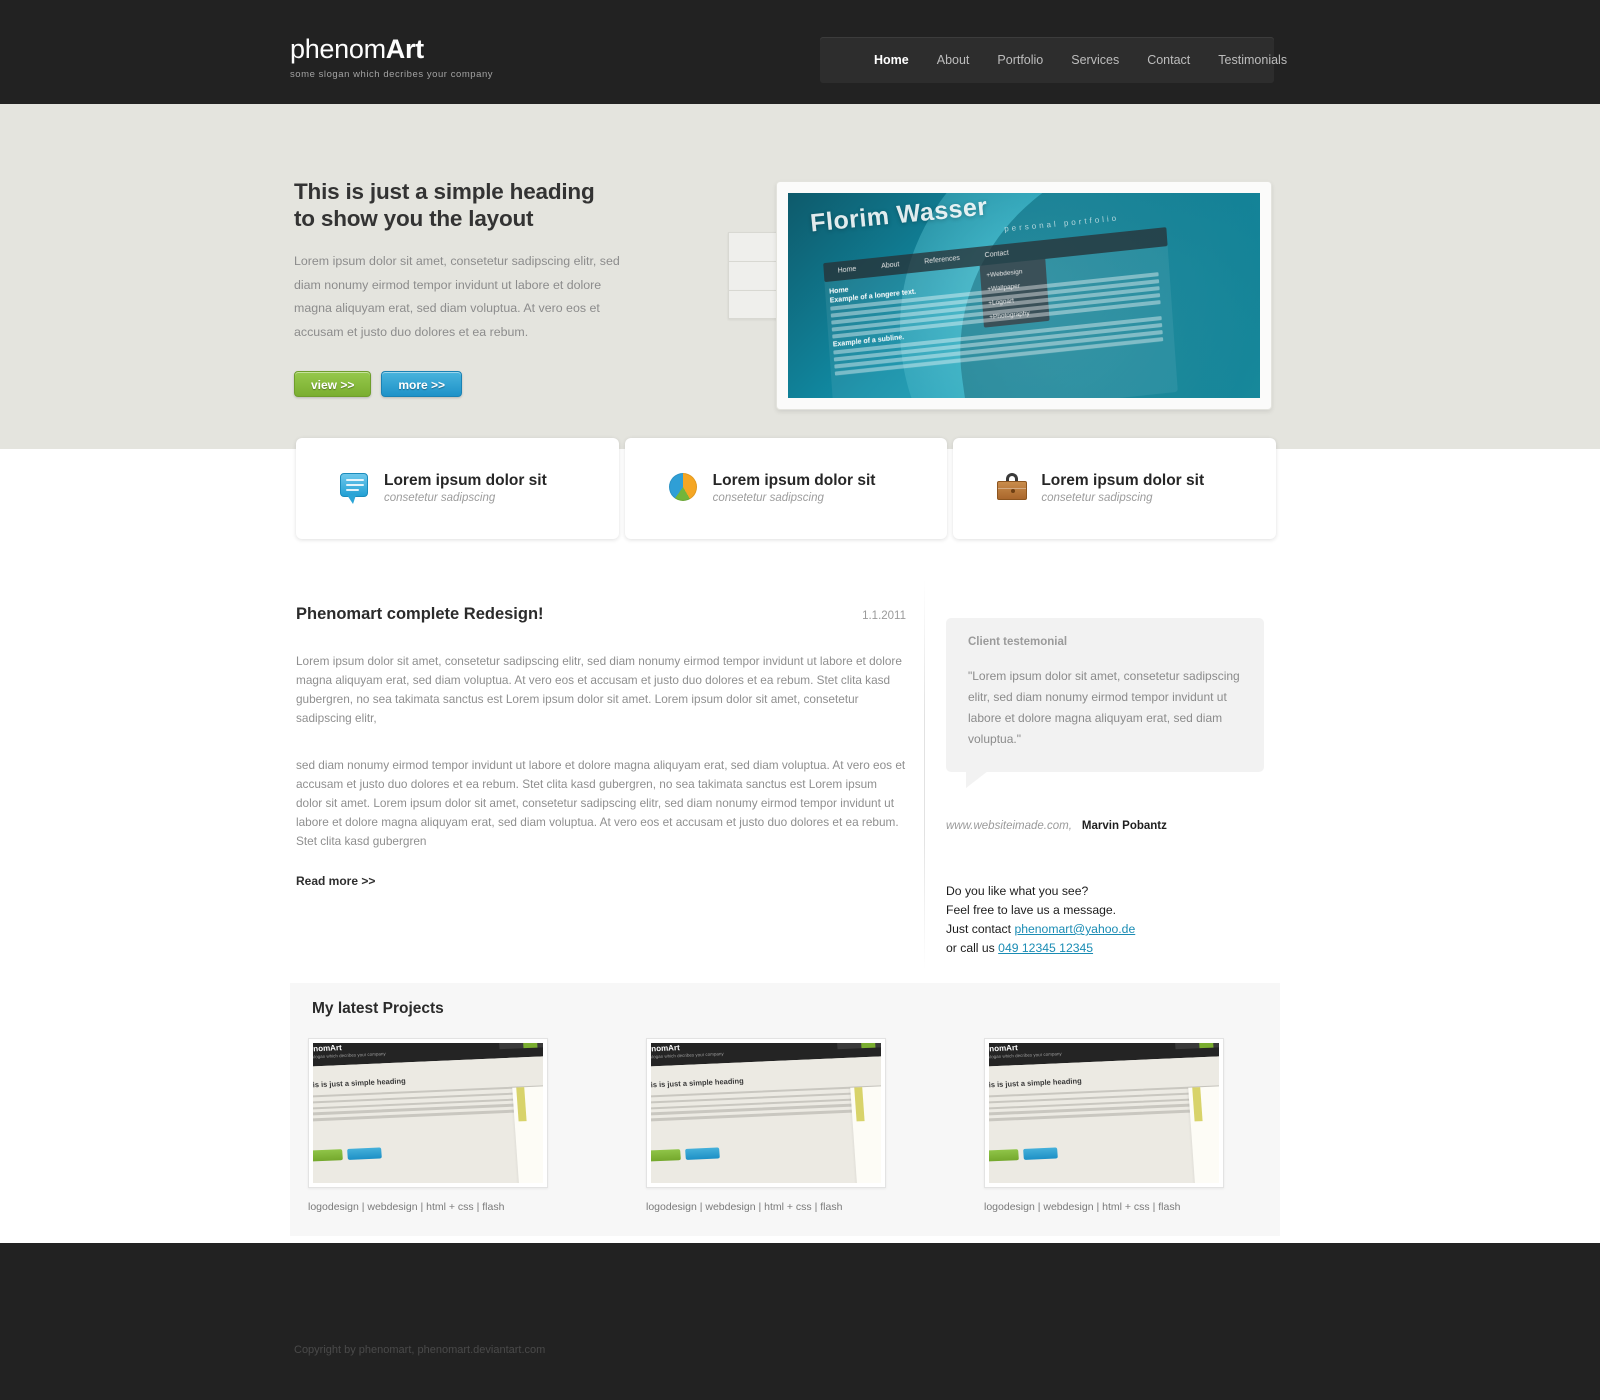 This screenshot has width=1600, height=1400. Describe the element at coordinates (891, 60) in the screenshot. I see `nav-item-home: Home` at that location.